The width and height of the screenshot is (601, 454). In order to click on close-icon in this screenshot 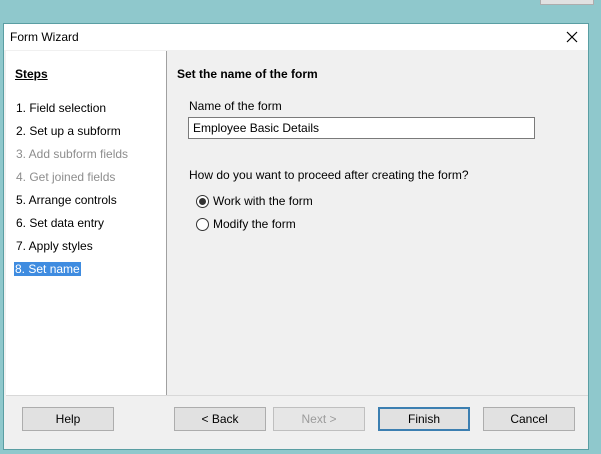, I will do `click(572, 37)`.